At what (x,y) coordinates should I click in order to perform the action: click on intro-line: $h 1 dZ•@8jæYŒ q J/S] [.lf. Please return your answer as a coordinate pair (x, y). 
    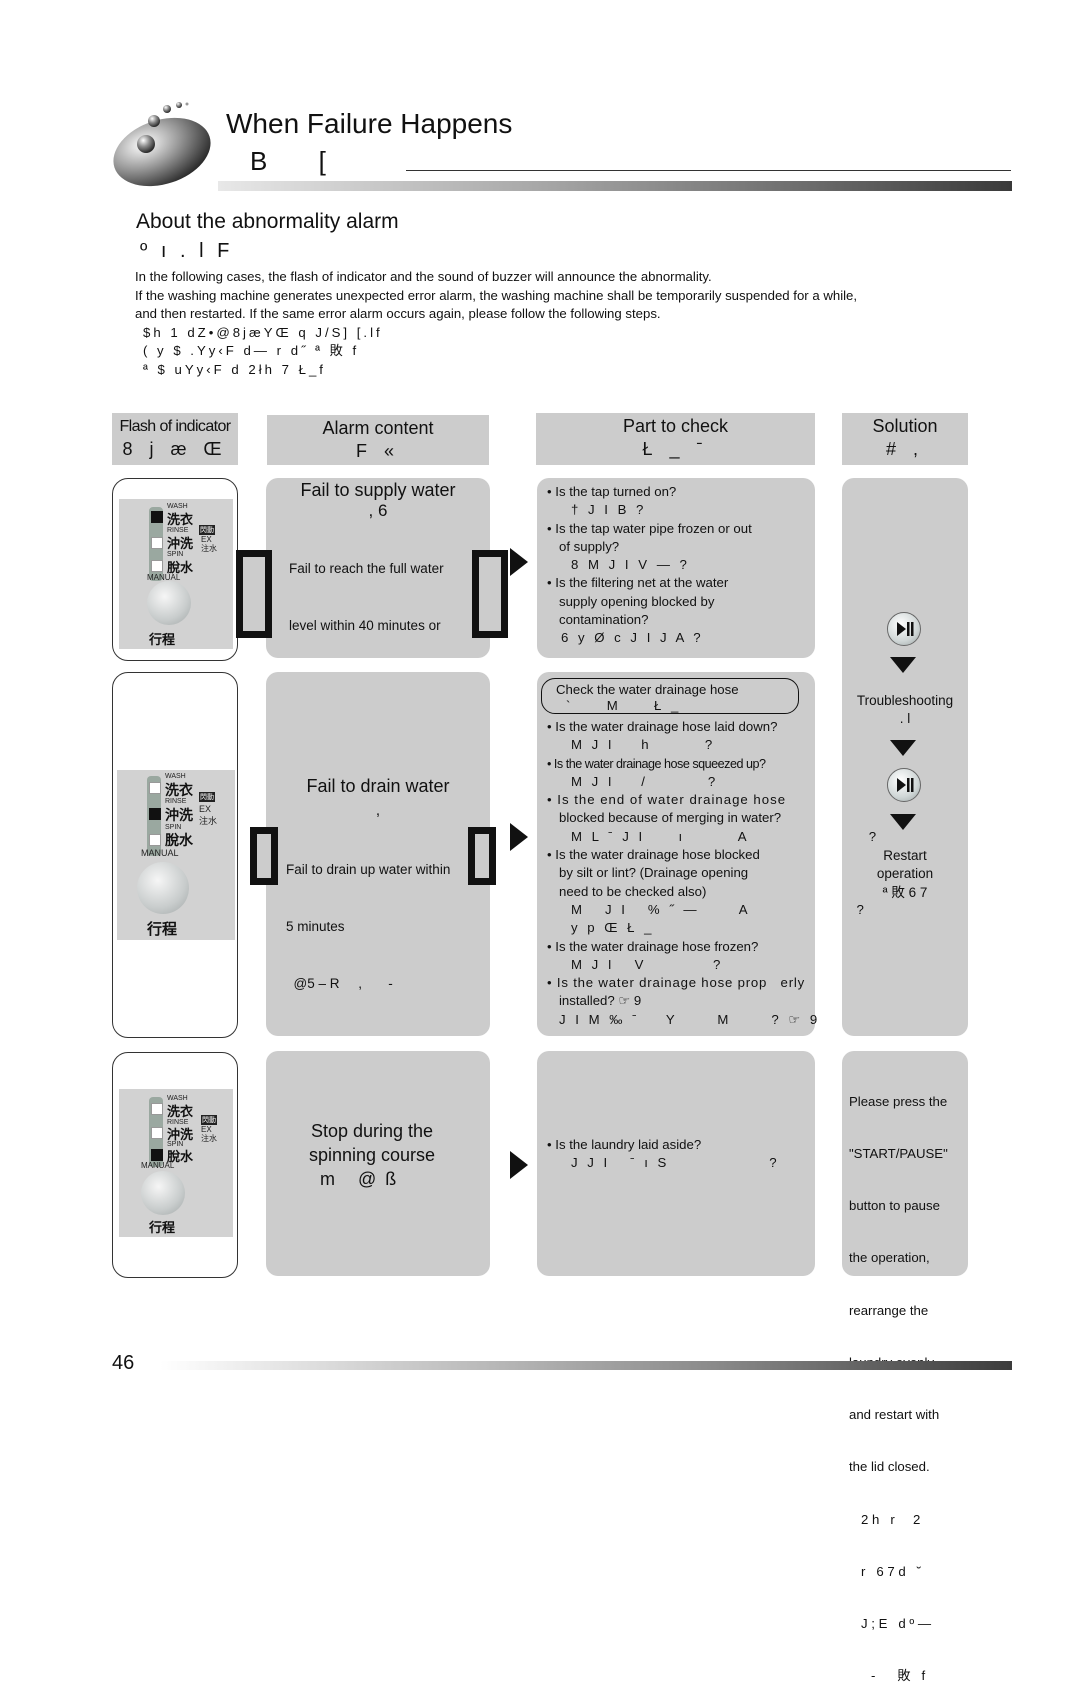
    Looking at the image, I should click on (263, 332).